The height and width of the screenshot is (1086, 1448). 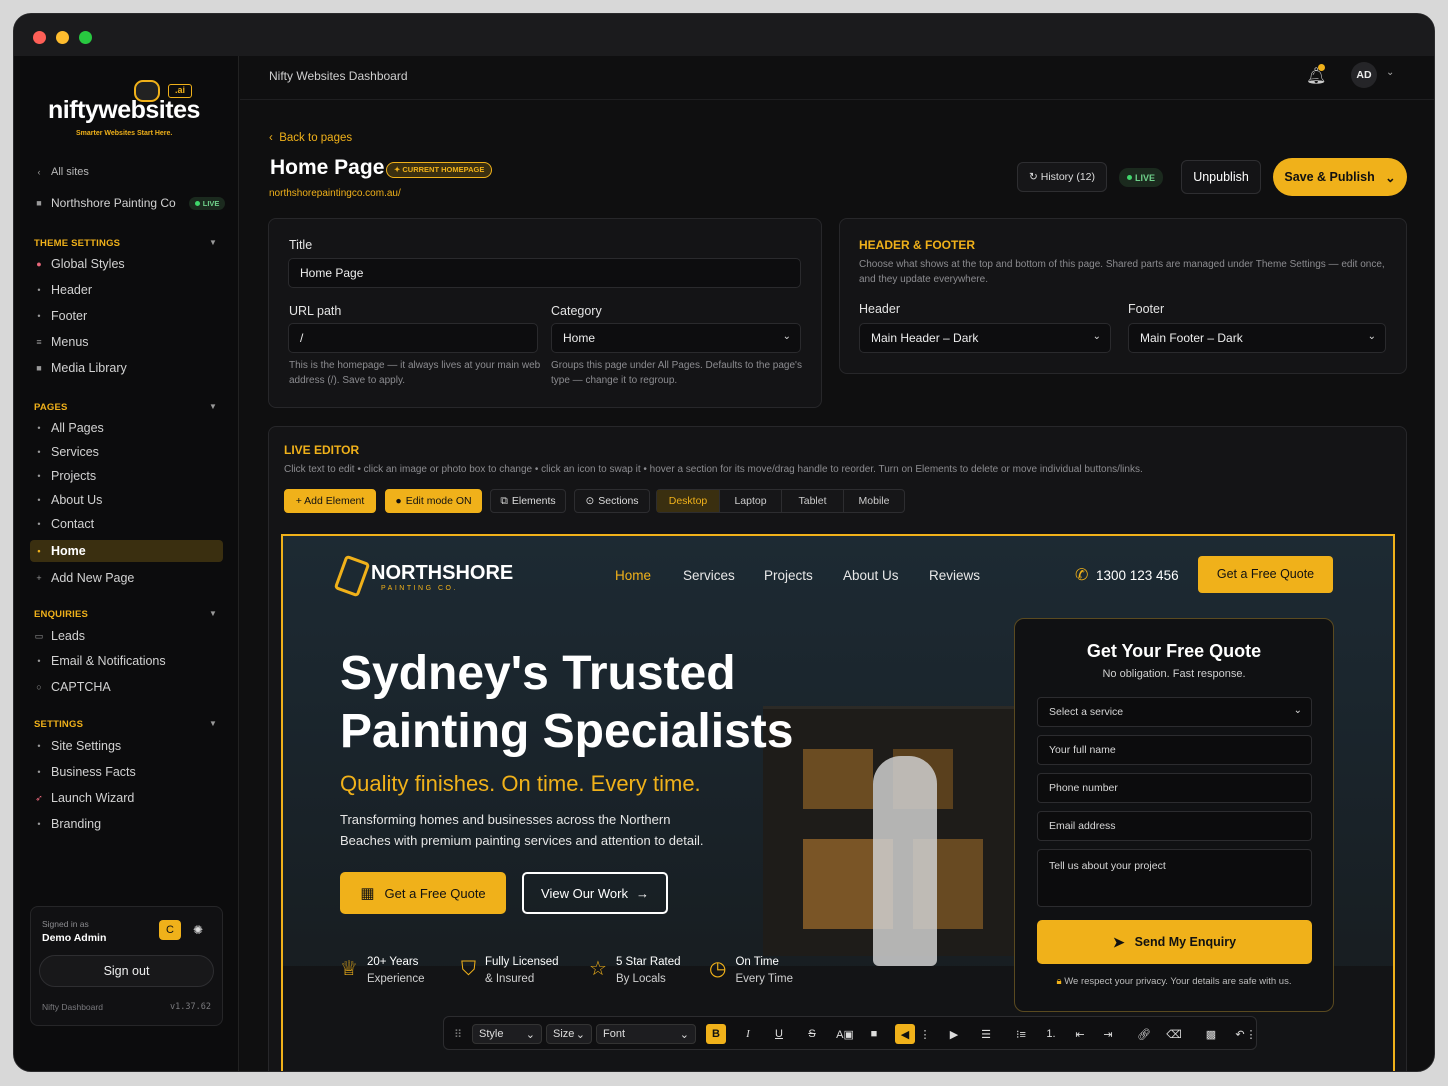 What do you see at coordinates (67, 824) in the screenshot?
I see `sidebar-item-branding: • Branding` at bounding box center [67, 824].